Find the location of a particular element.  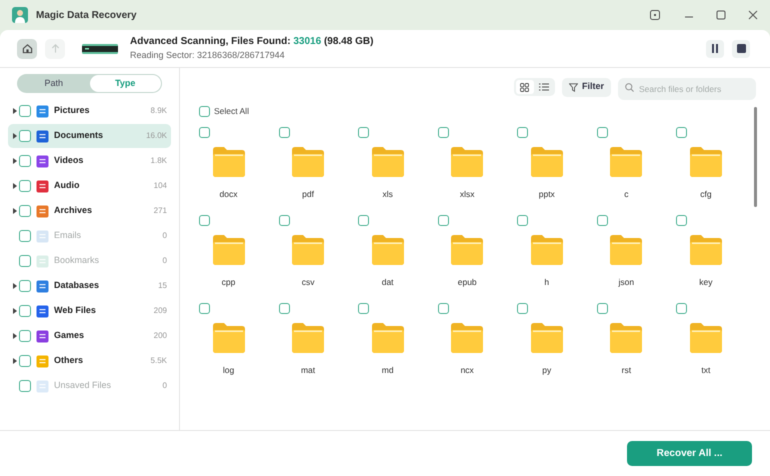

select-all-label: Select All is located at coordinates (231, 111).